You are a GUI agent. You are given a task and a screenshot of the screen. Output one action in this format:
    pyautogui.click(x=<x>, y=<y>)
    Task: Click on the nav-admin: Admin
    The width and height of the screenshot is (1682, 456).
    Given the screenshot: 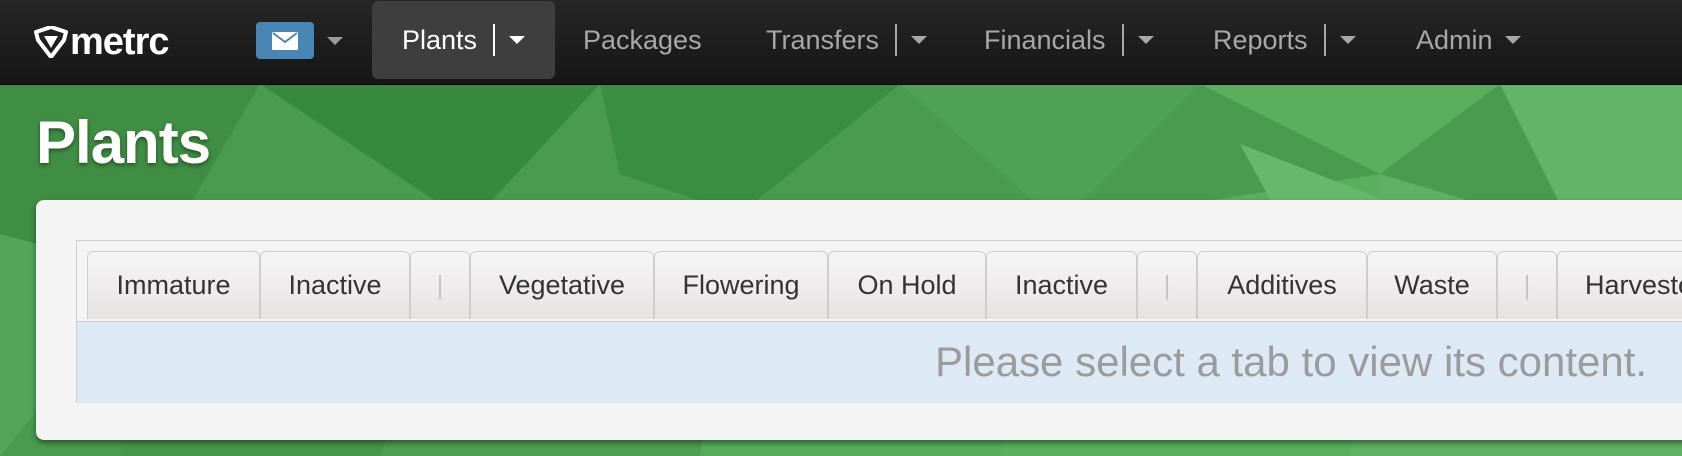 What is the action you would take?
    pyautogui.click(x=1468, y=40)
    